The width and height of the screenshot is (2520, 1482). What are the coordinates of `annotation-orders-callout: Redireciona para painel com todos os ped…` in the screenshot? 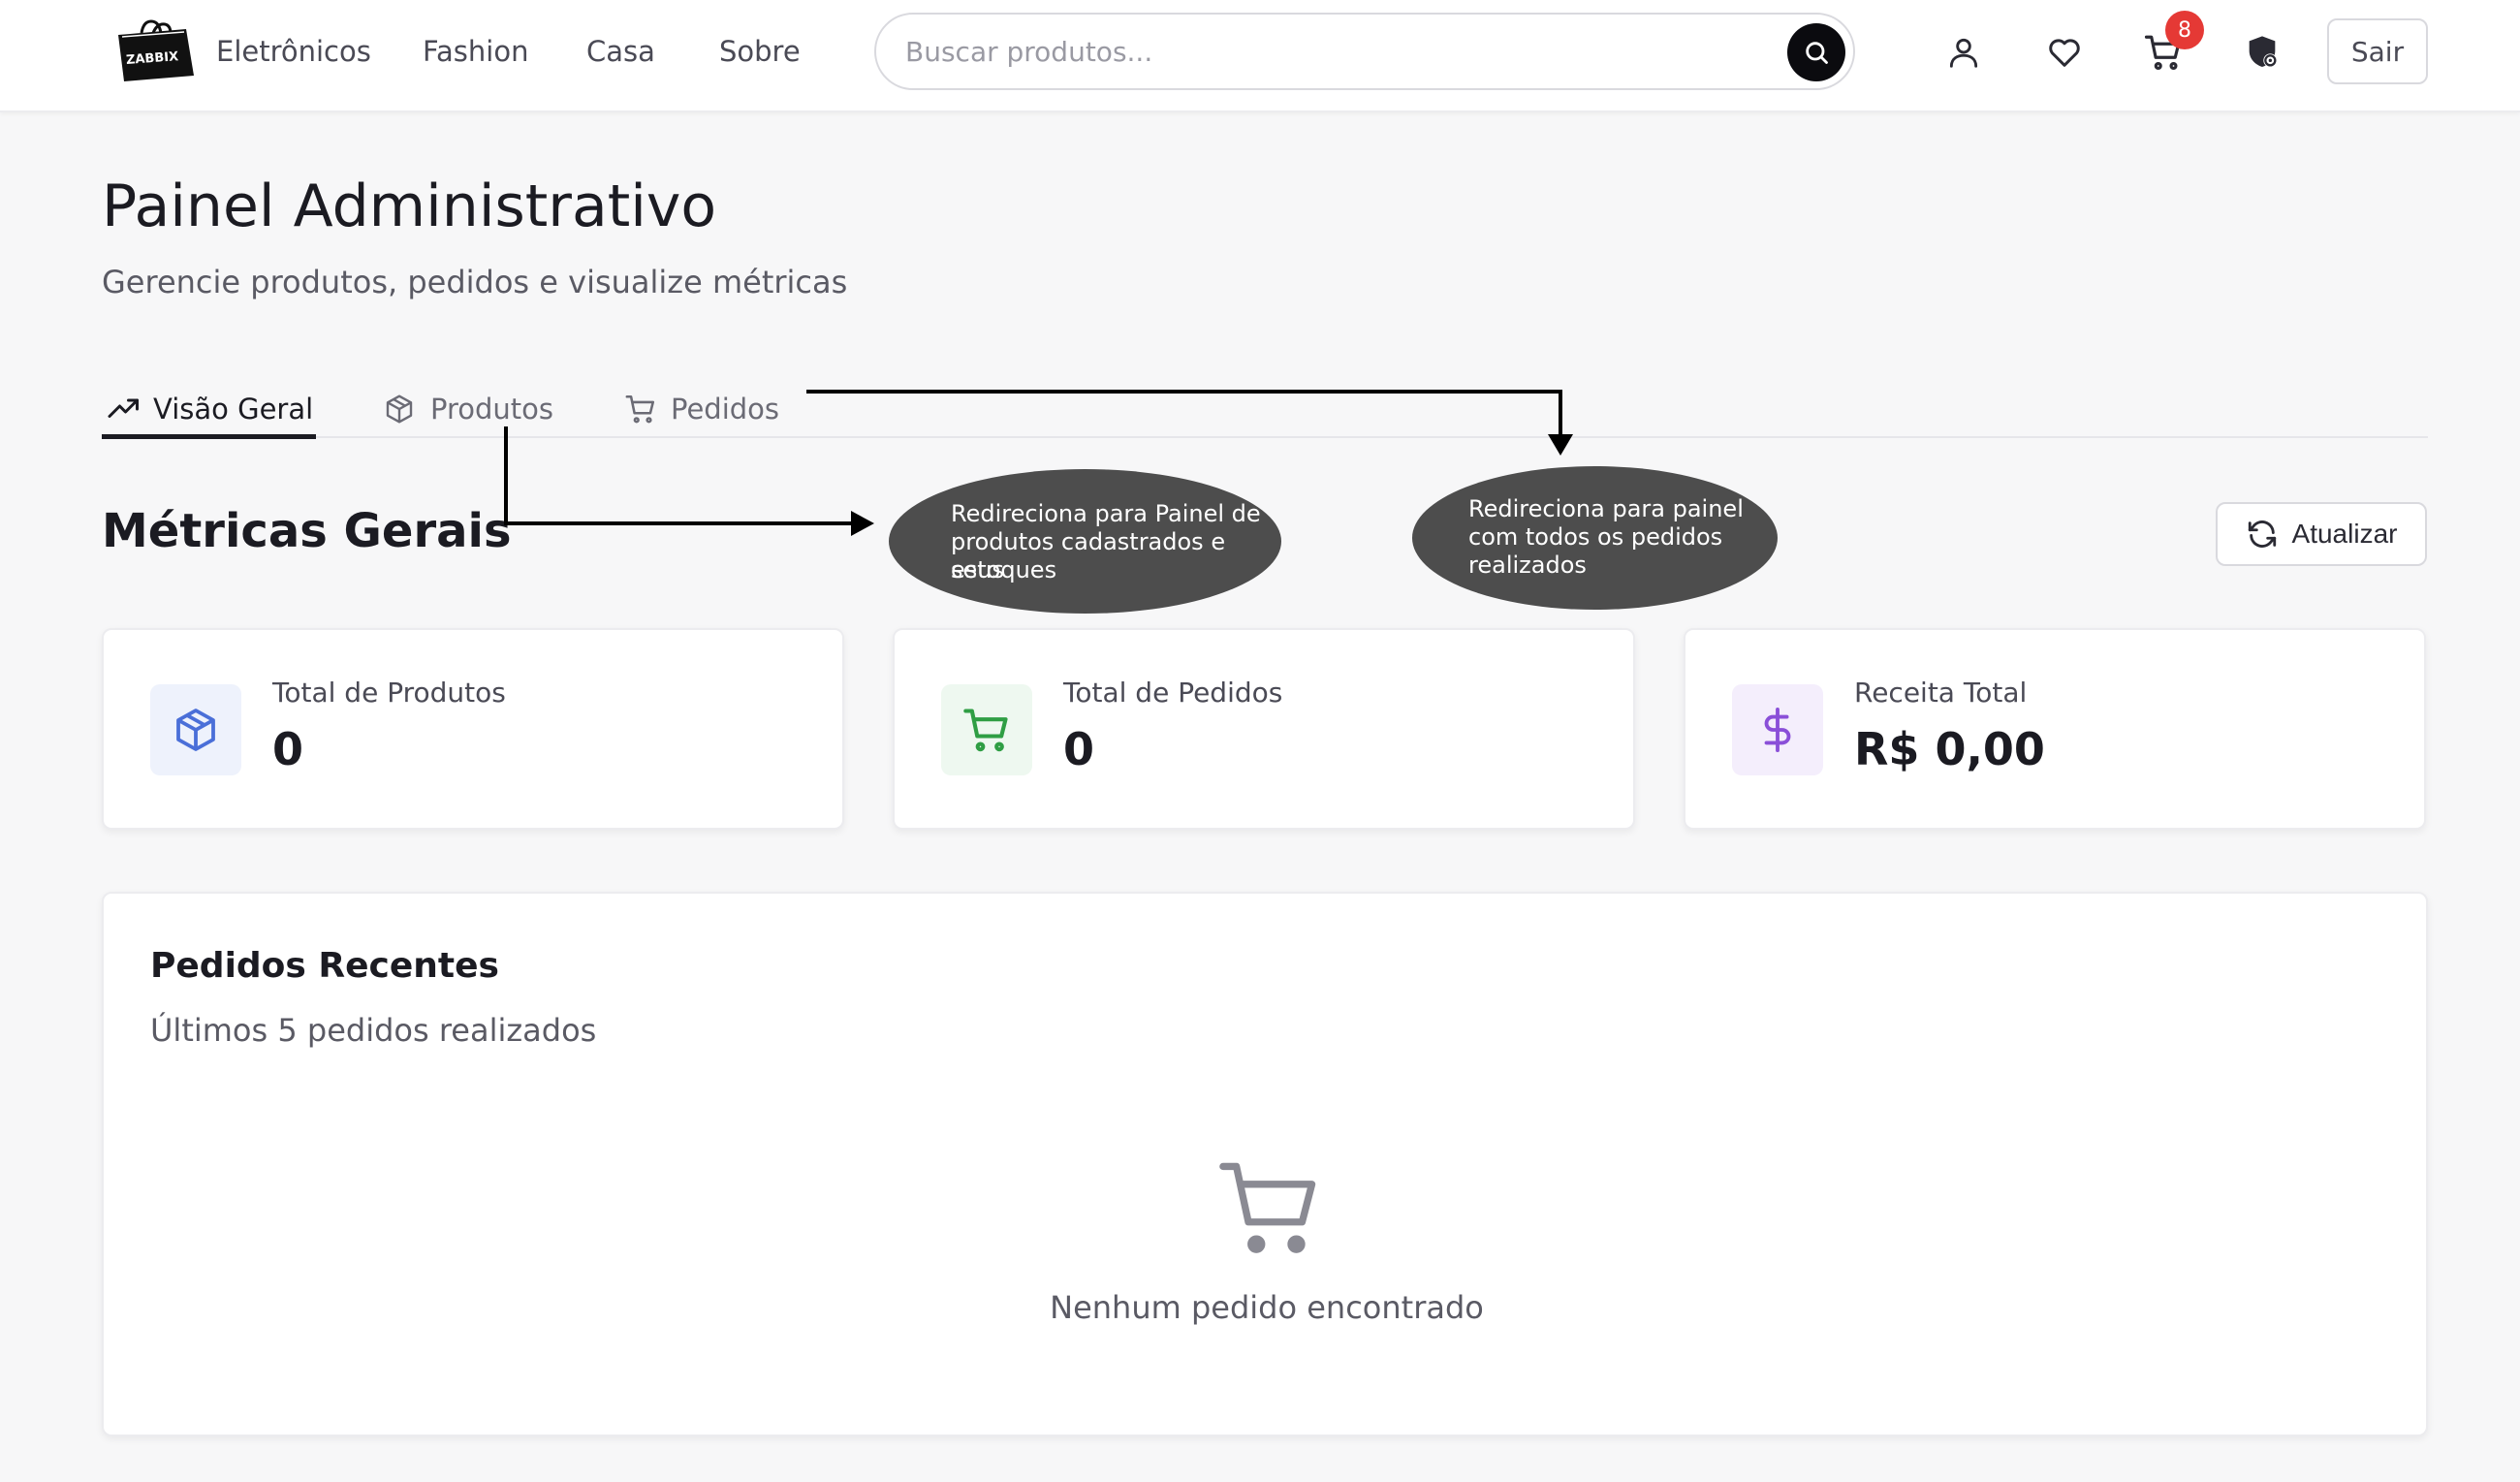 It's located at (1595, 538).